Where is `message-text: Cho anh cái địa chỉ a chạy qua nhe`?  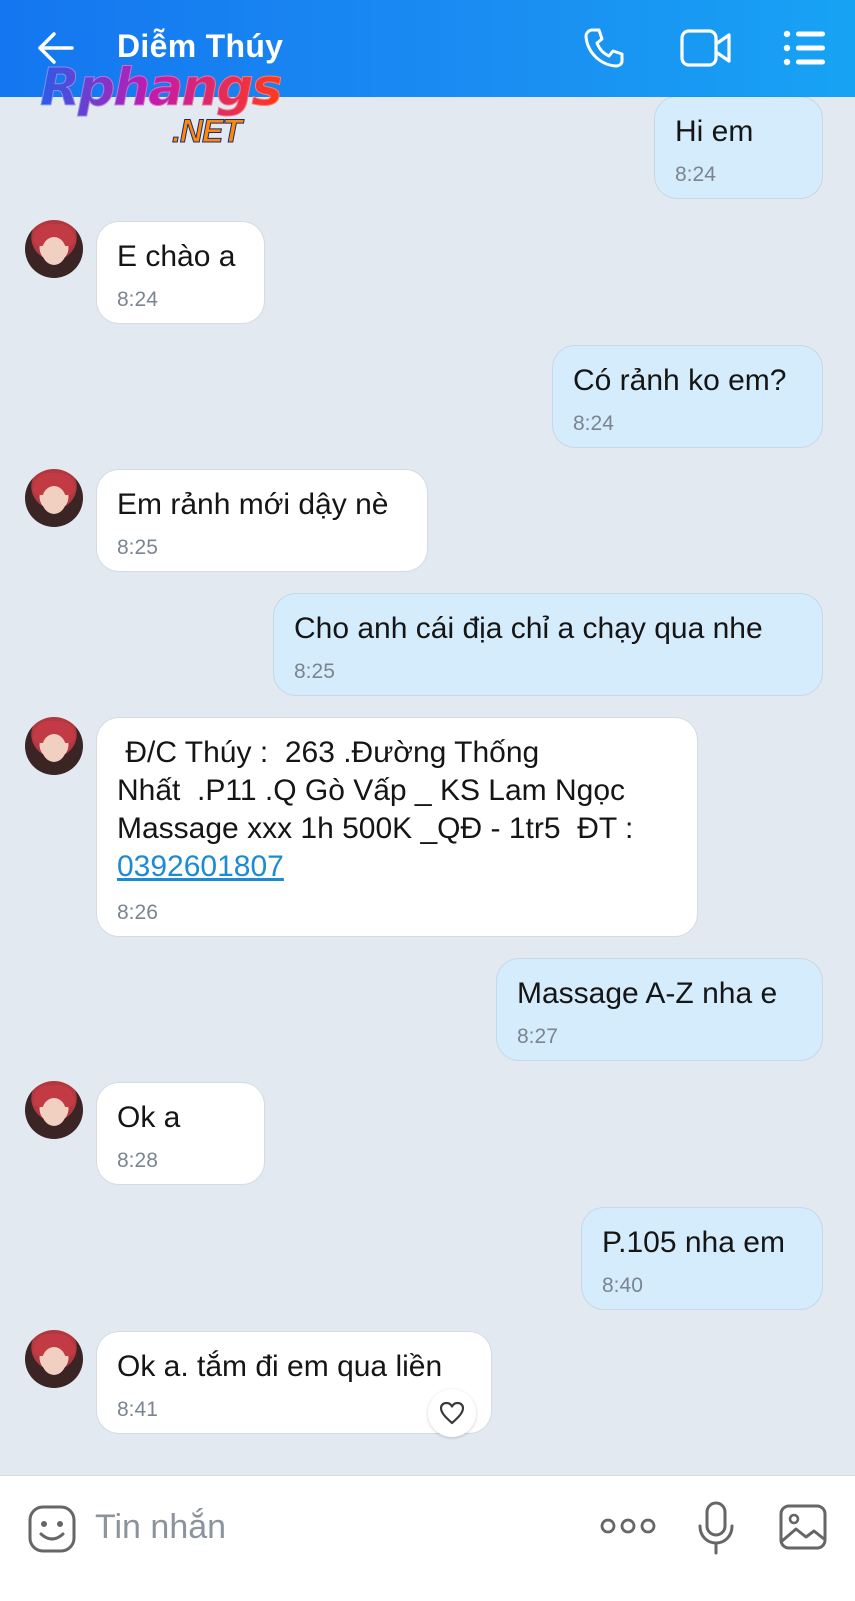 message-text: Cho anh cái địa chỉ a chạy qua nhe is located at coordinates (528, 628).